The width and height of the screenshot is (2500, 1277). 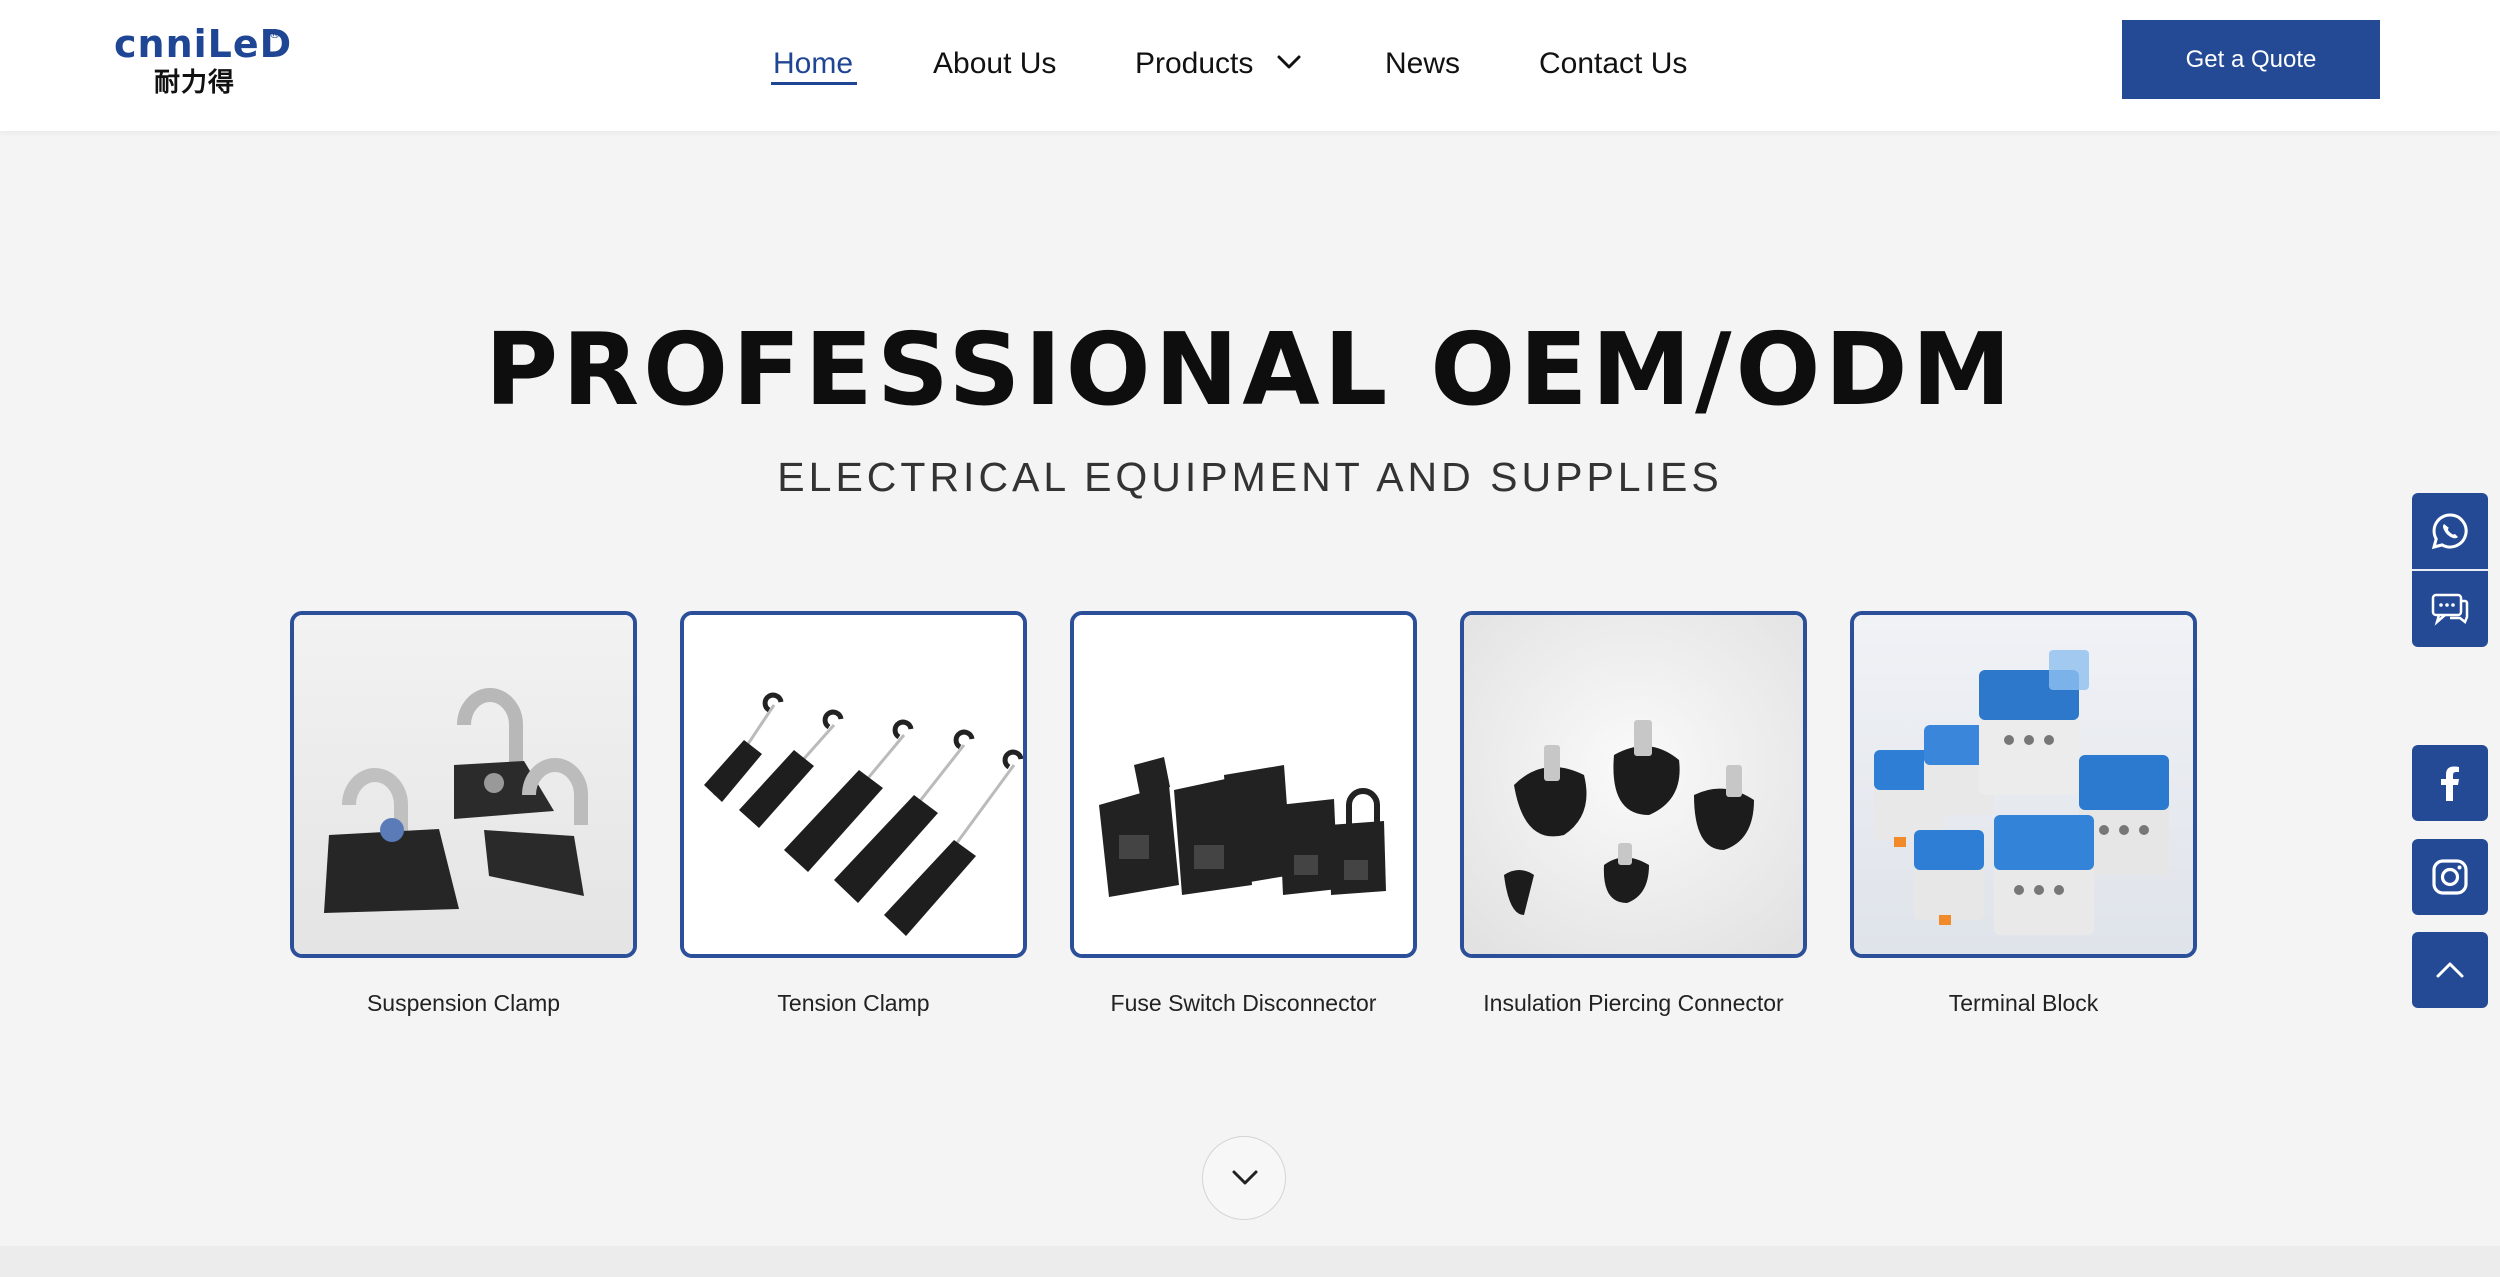 What do you see at coordinates (1250, 1261) in the screenshot?
I see `next-section-edge` at bounding box center [1250, 1261].